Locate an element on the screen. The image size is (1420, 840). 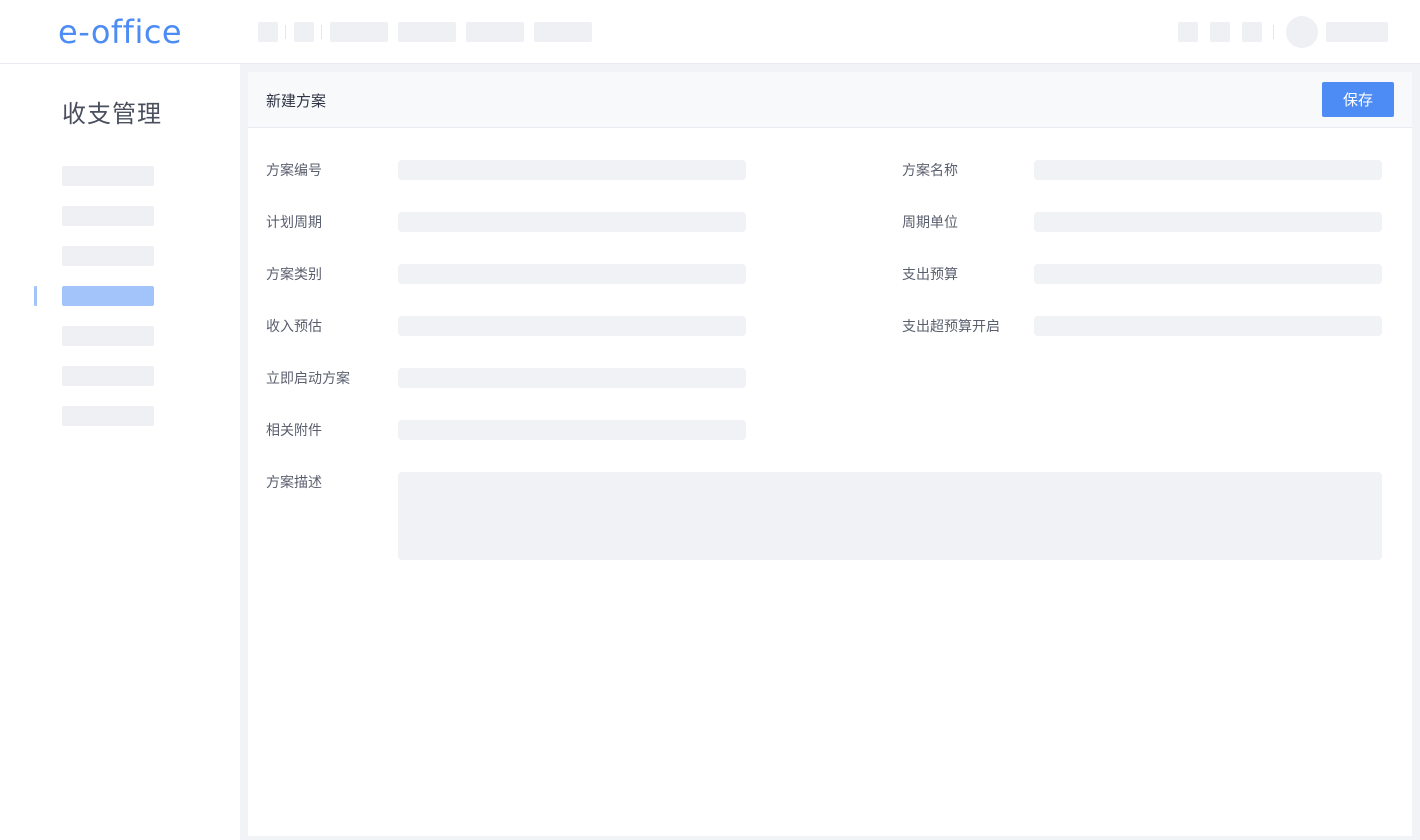
description-textarea is located at coordinates (890, 516).